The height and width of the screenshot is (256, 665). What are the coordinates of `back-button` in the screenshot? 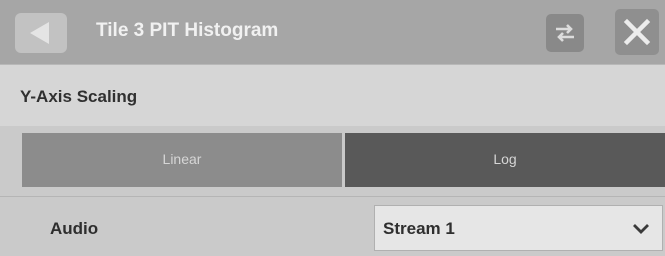 It's located at (41, 33).